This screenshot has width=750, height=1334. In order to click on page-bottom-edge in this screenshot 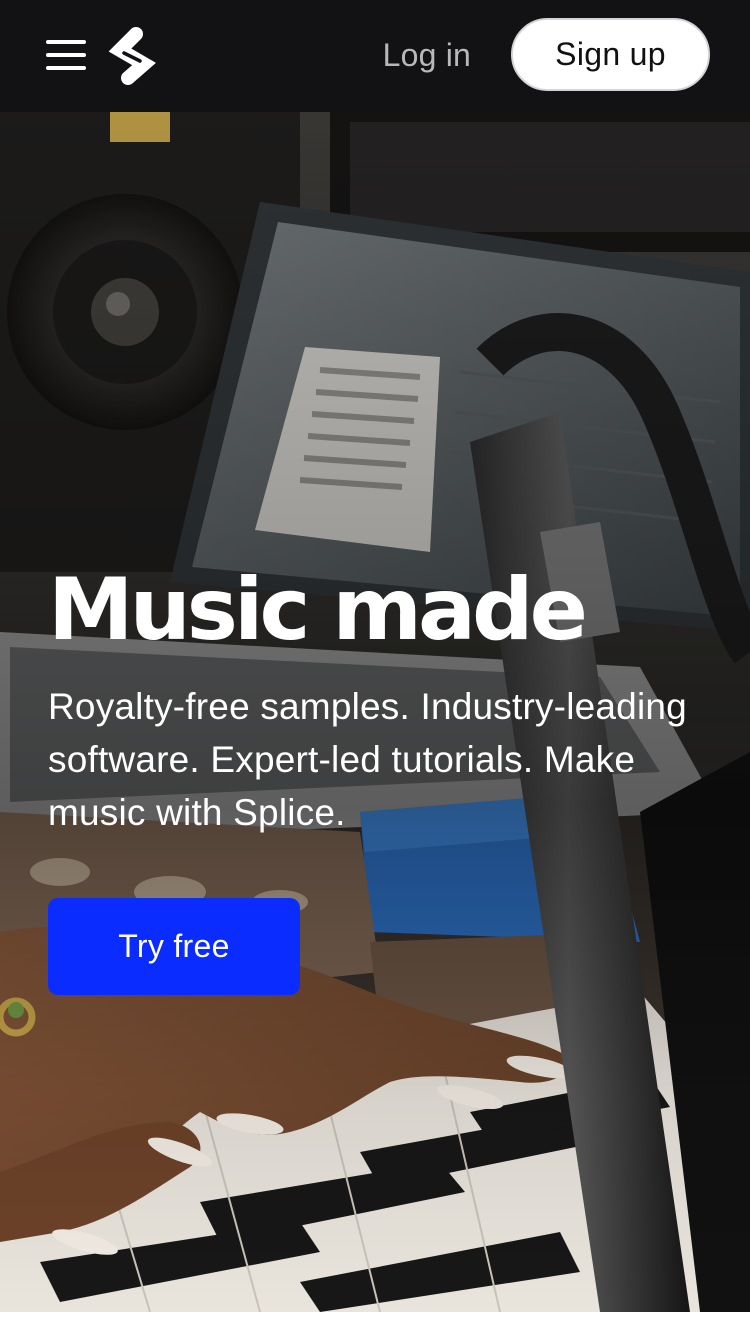, I will do `click(375, 1323)`.